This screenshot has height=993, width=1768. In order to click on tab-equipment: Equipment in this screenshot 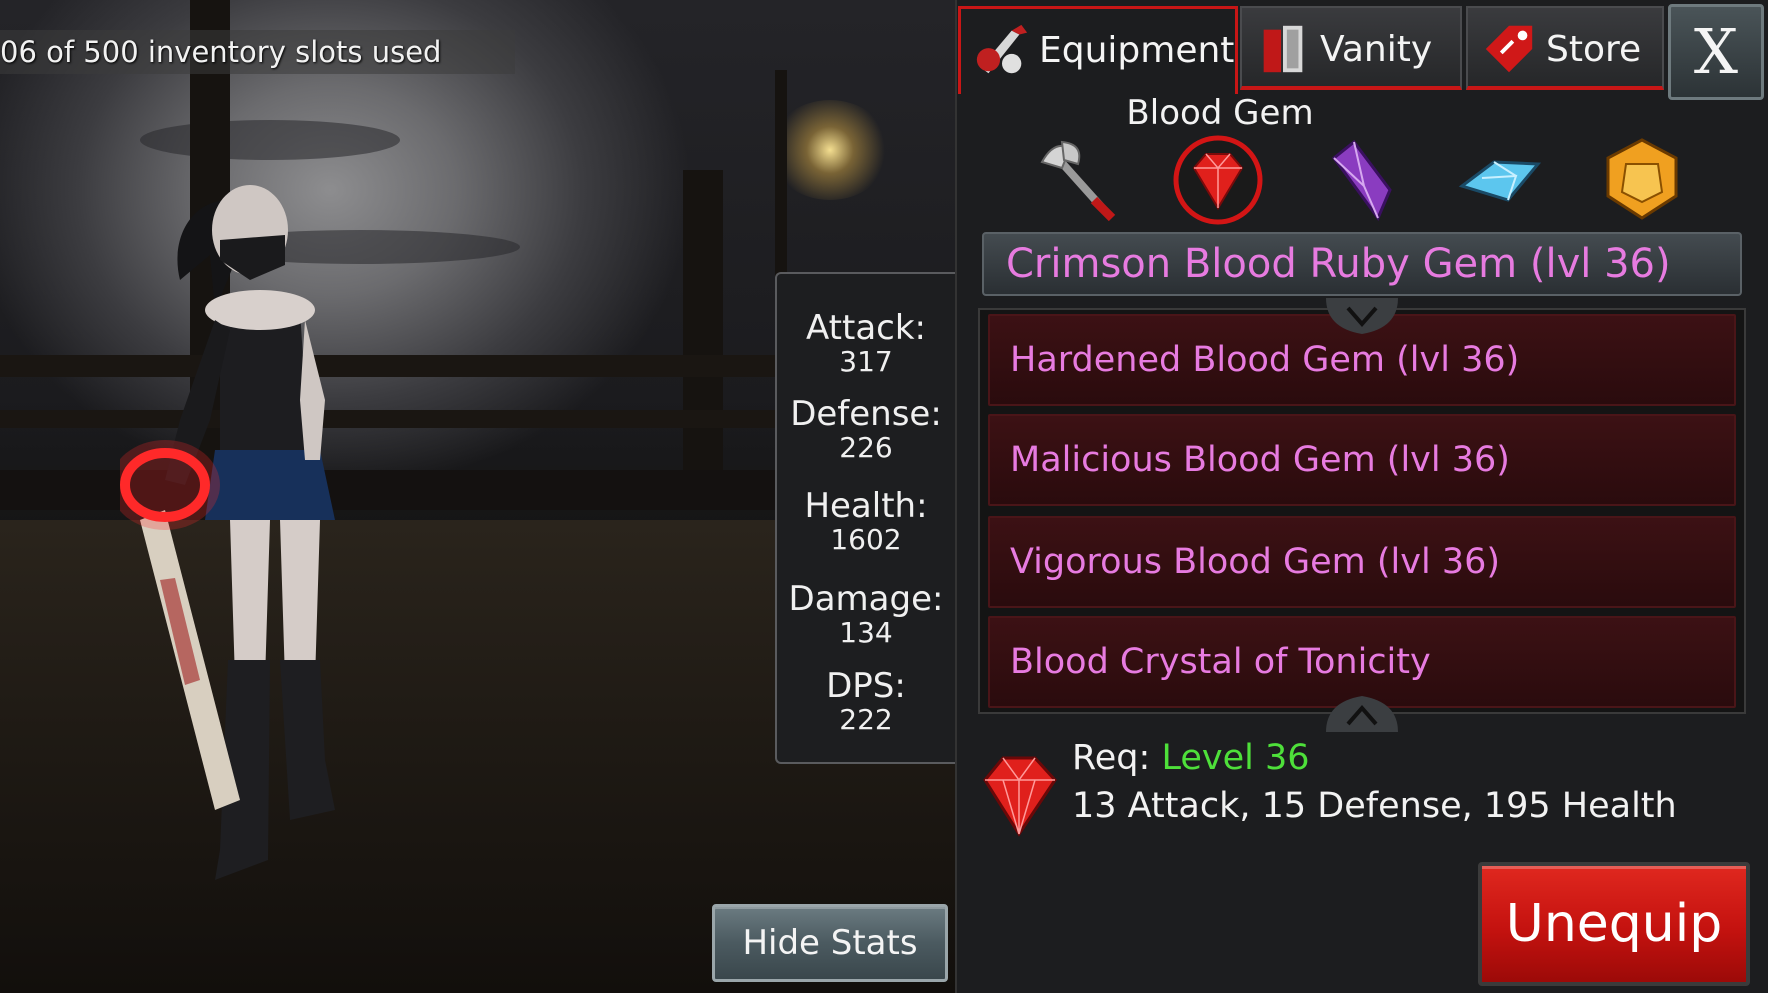, I will do `click(1098, 50)`.